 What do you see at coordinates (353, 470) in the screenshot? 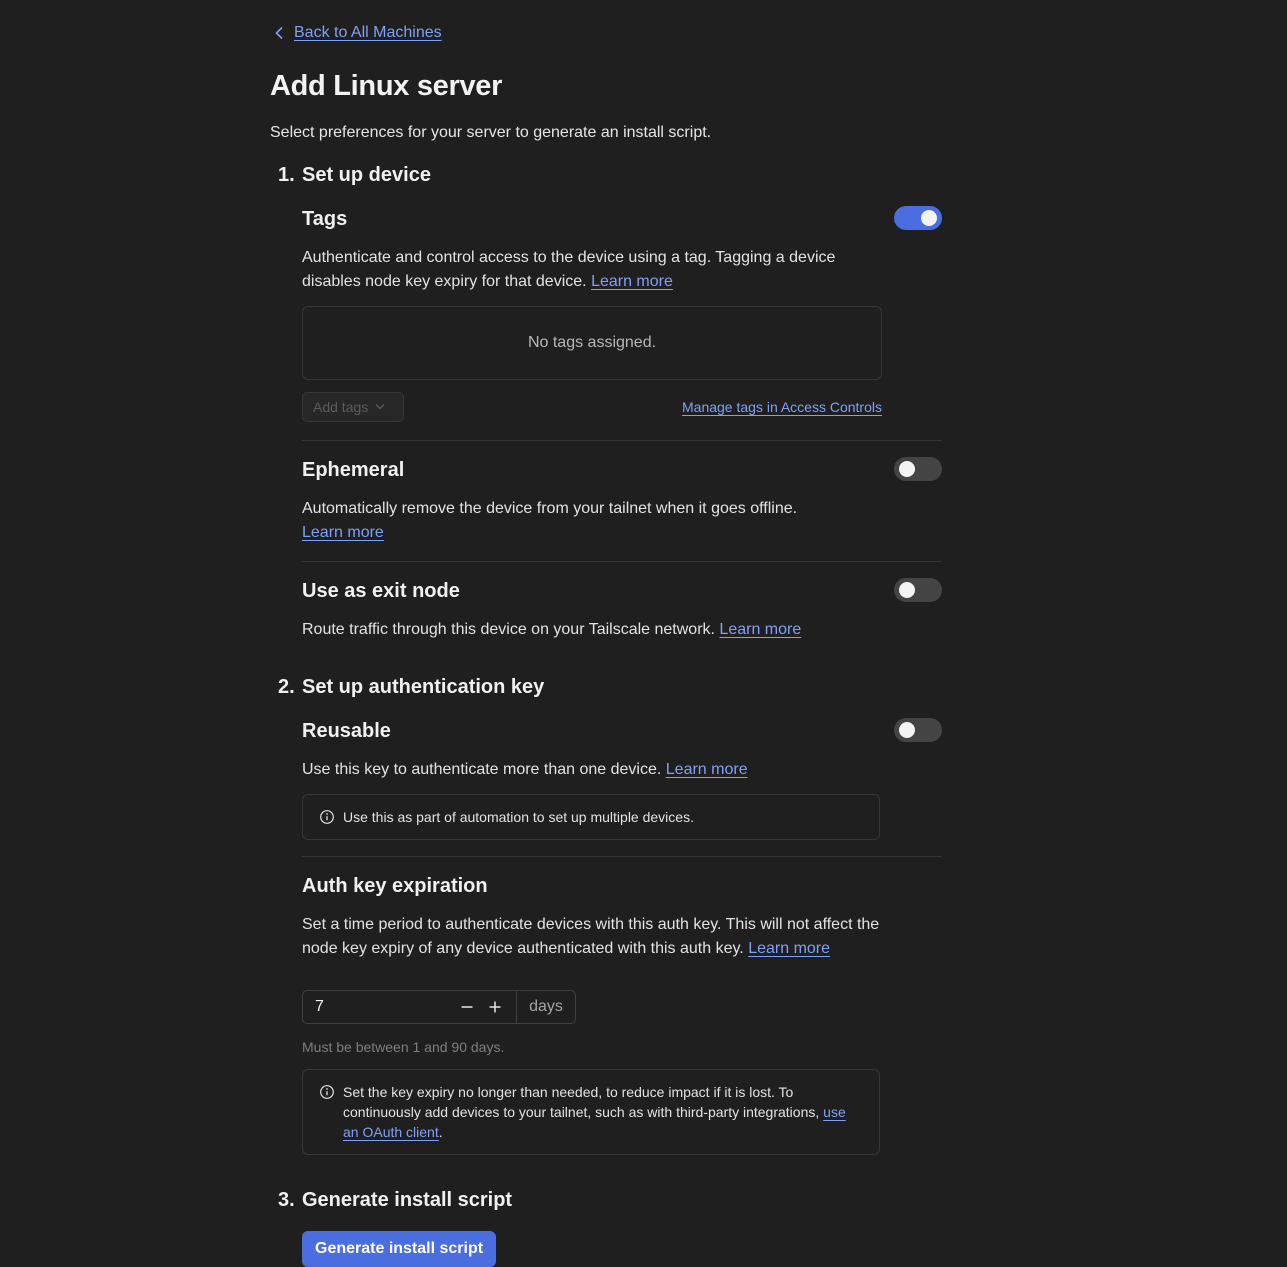
I see `ephemeral-title: Ephemeral` at bounding box center [353, 470].